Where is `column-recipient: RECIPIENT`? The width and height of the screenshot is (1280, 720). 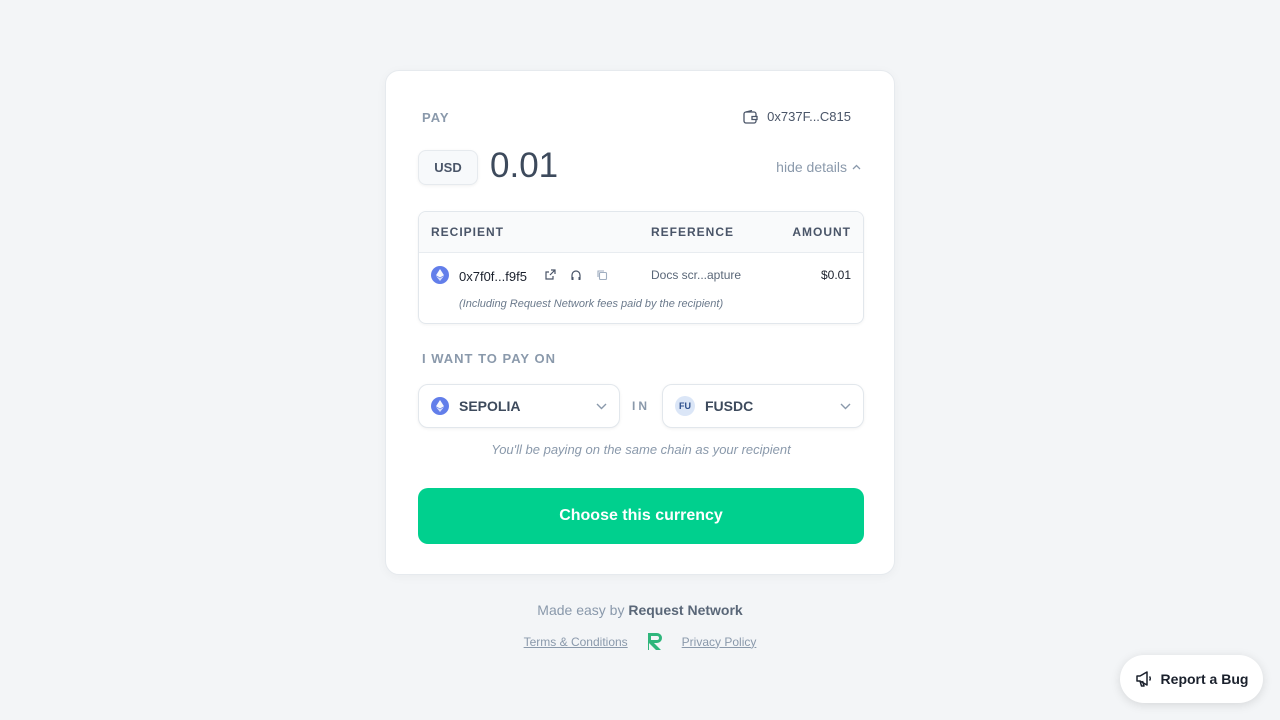
column-recipient: RECIPIENT is located at coordinates (468, 232).